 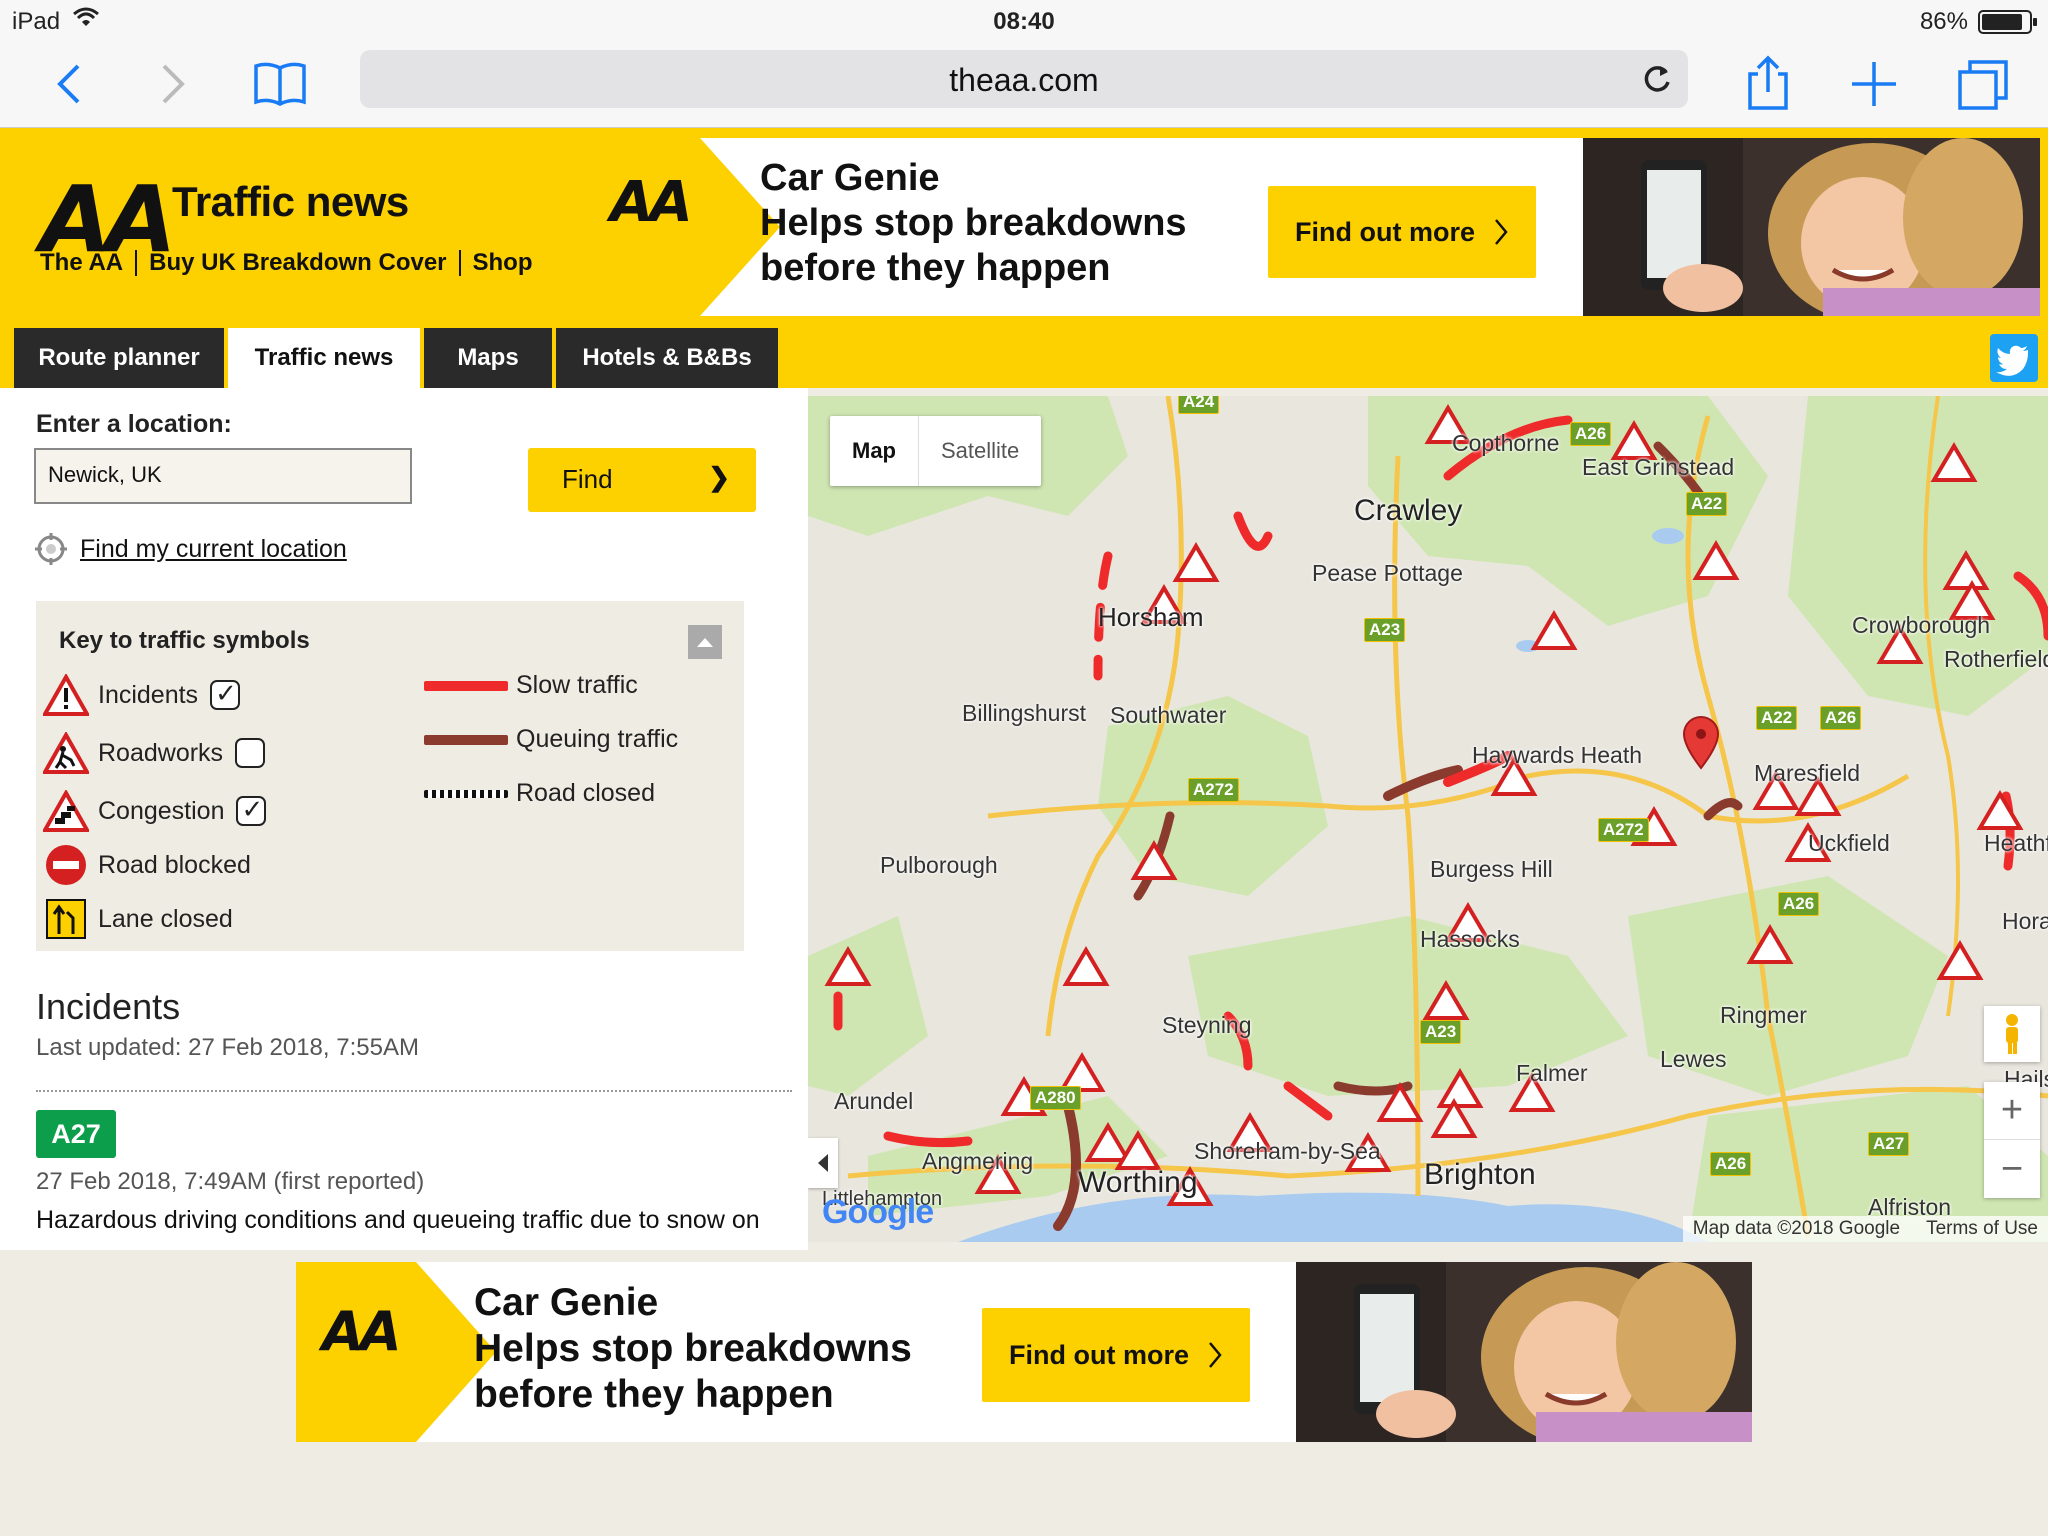 I want to click on place-label: Steyning, so click(x=1207, y=1025).